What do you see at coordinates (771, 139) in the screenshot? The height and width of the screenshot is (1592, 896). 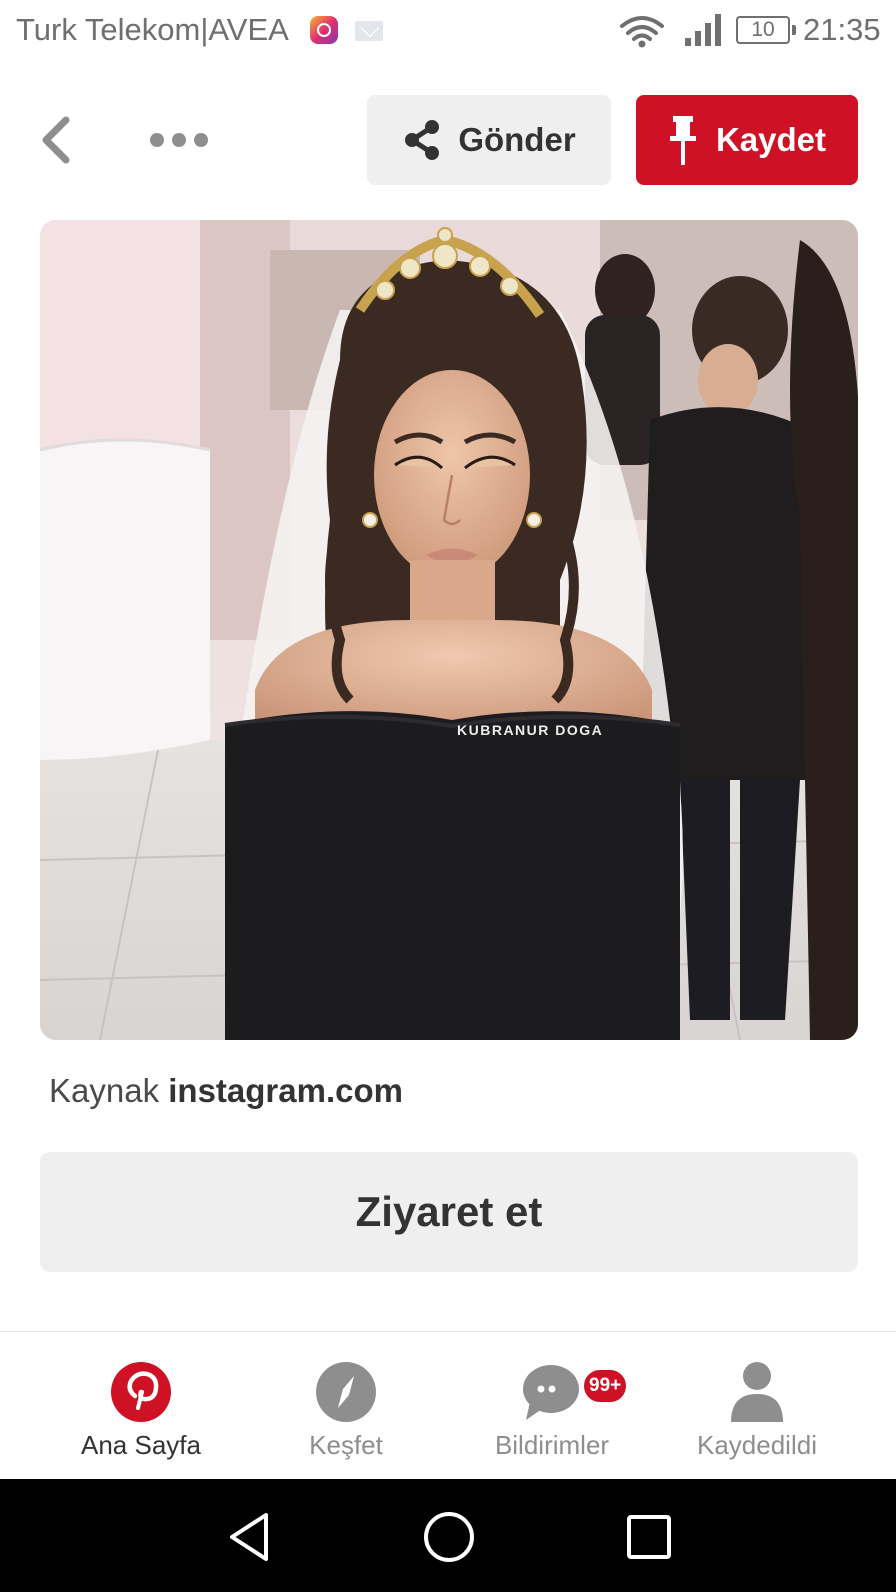 I see `save-button-label: Kaydet` at bounding box center [771, 139].